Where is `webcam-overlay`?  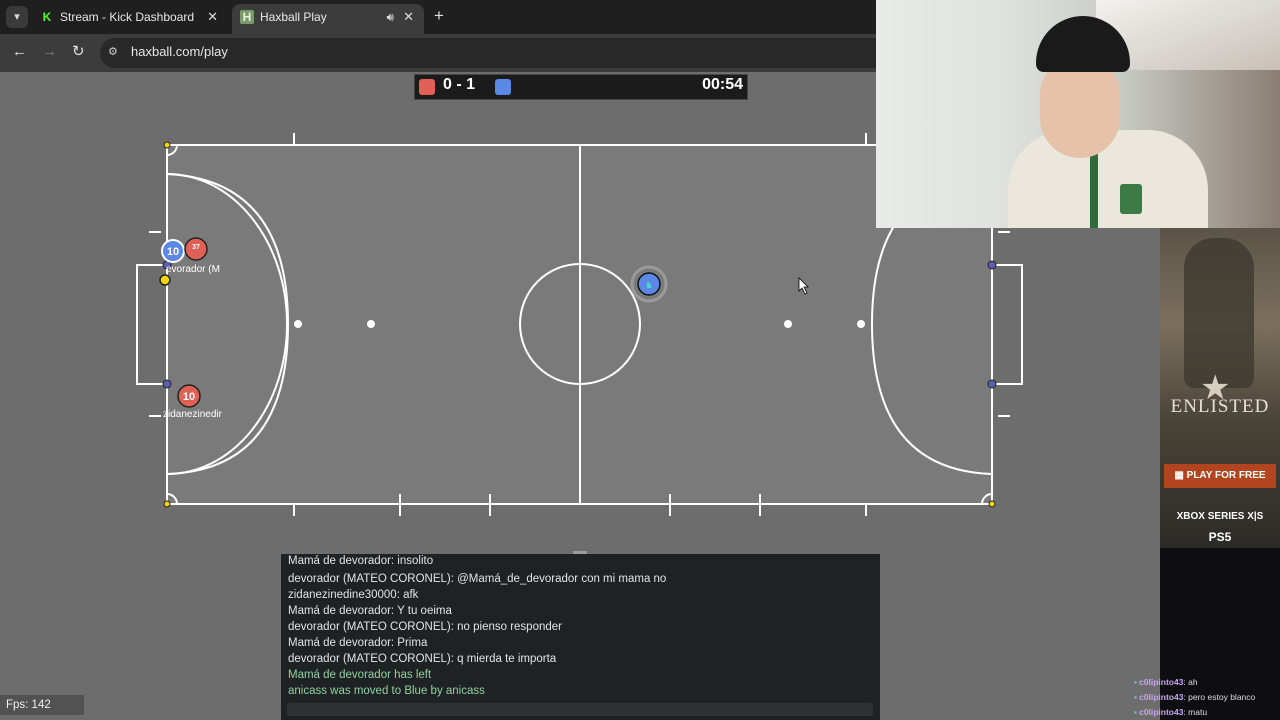
webcam-overlay is located at coordinates (1078, 114).